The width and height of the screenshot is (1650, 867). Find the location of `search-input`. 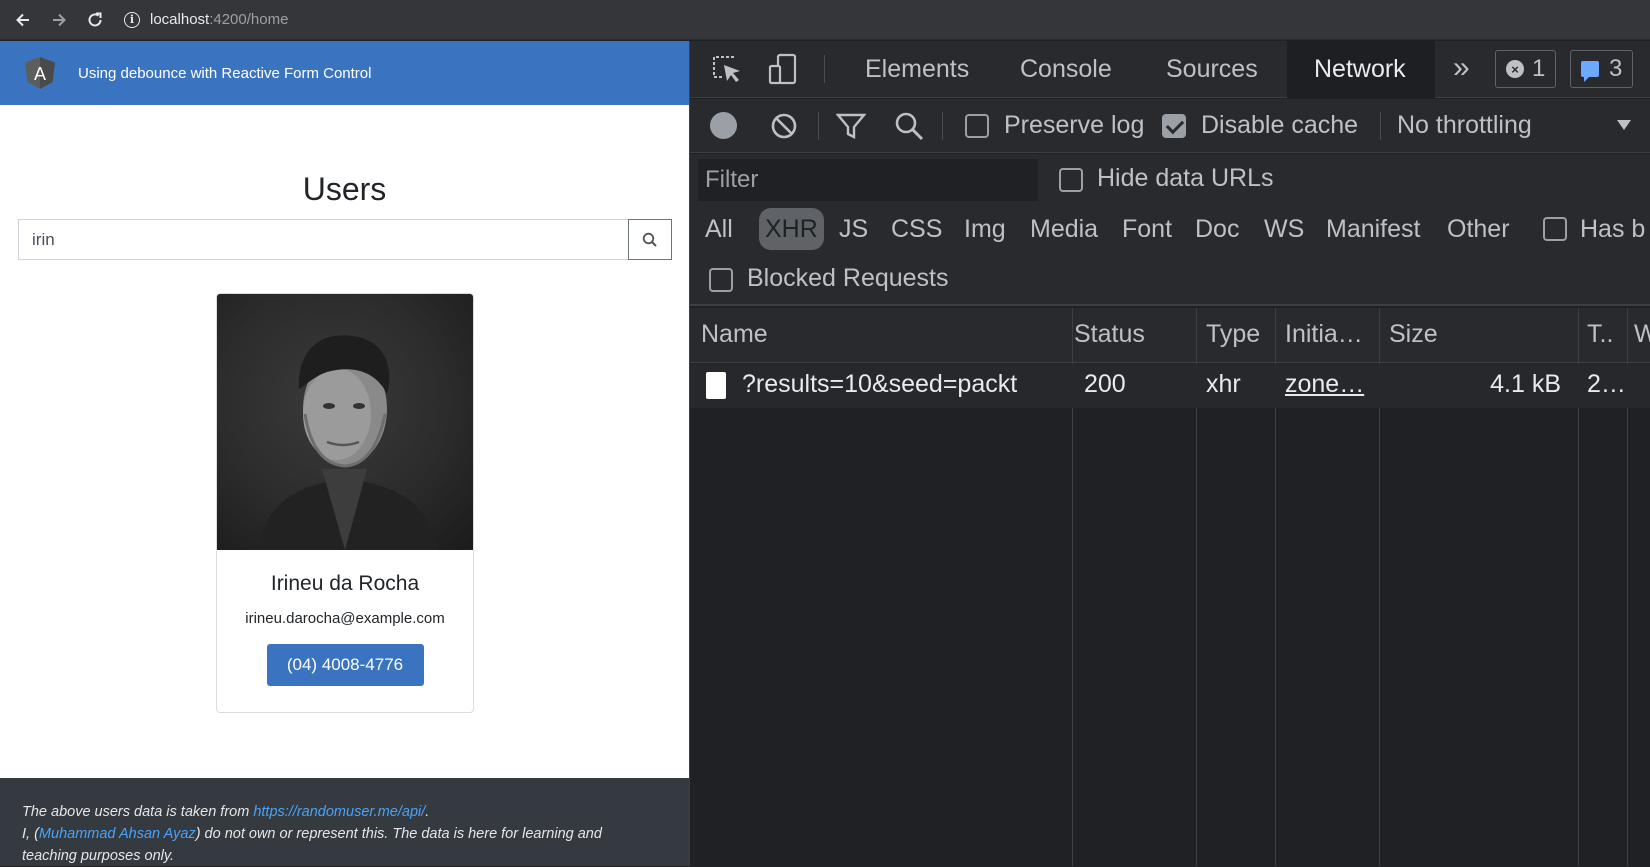

search-input is located at coordinates (323, 239).